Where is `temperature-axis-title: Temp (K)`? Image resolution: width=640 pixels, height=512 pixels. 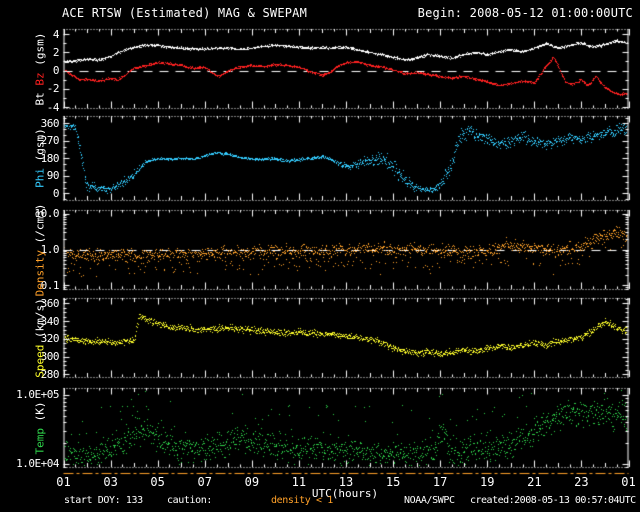
temperature-axis-title: Temp (K) is located at coordinates (40, 427).